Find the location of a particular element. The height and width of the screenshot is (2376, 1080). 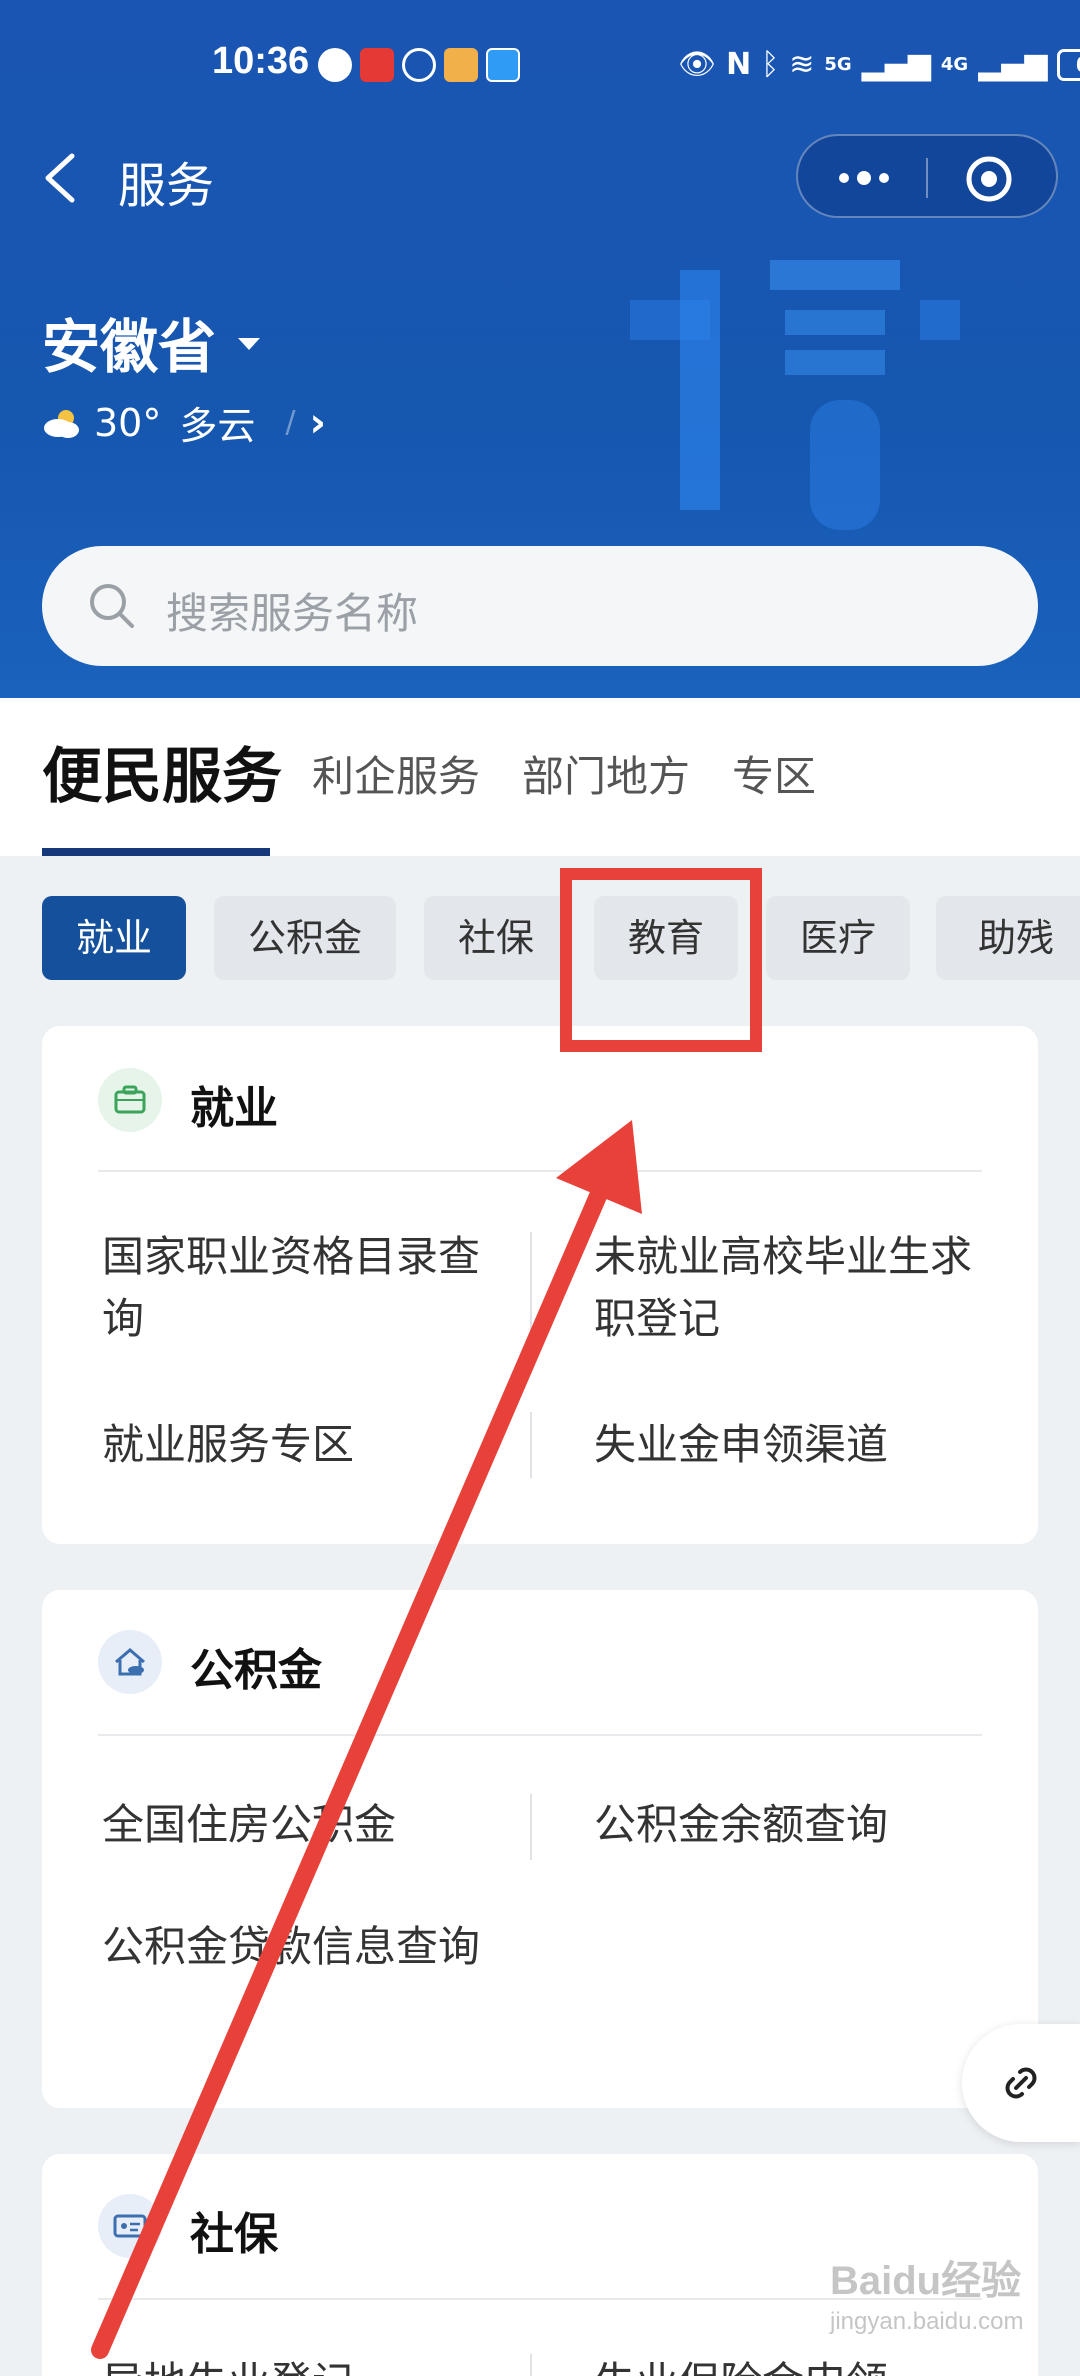

chat-notification-icon is located at coordinates (335, 65).